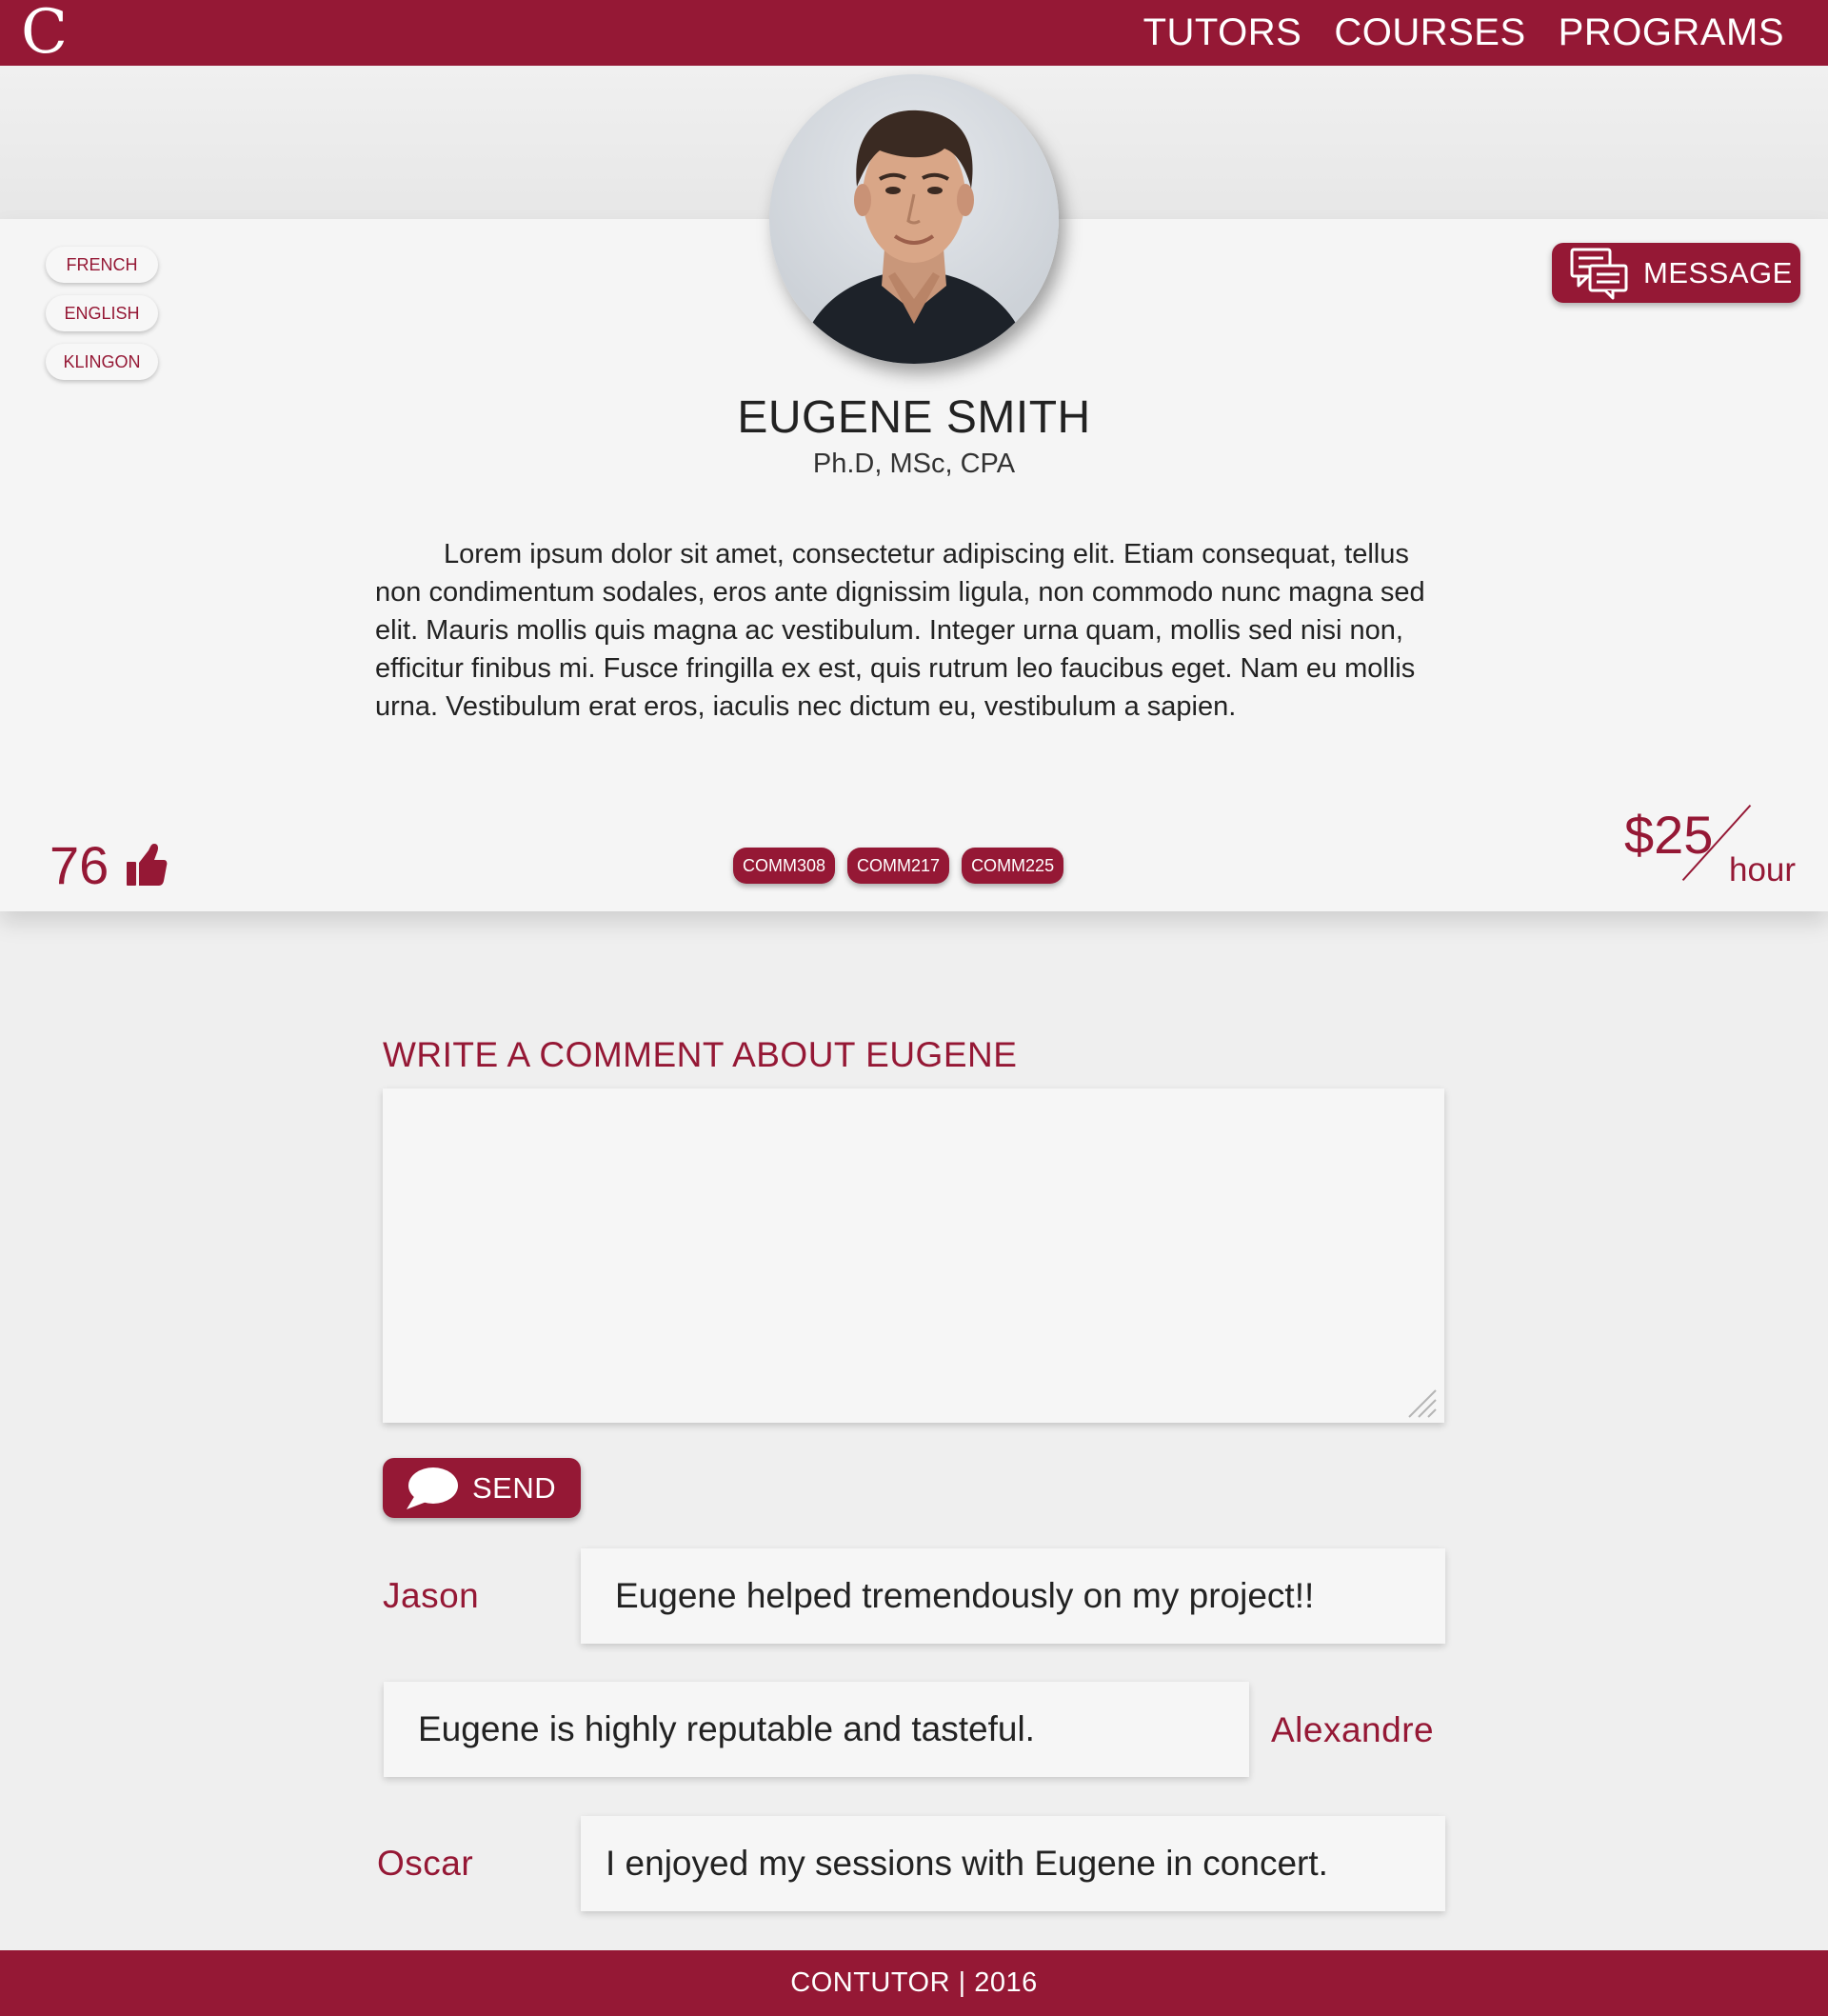  I want to click on main-nav: TUTORS COURSES PROGRAMS, so click(1463, 33).